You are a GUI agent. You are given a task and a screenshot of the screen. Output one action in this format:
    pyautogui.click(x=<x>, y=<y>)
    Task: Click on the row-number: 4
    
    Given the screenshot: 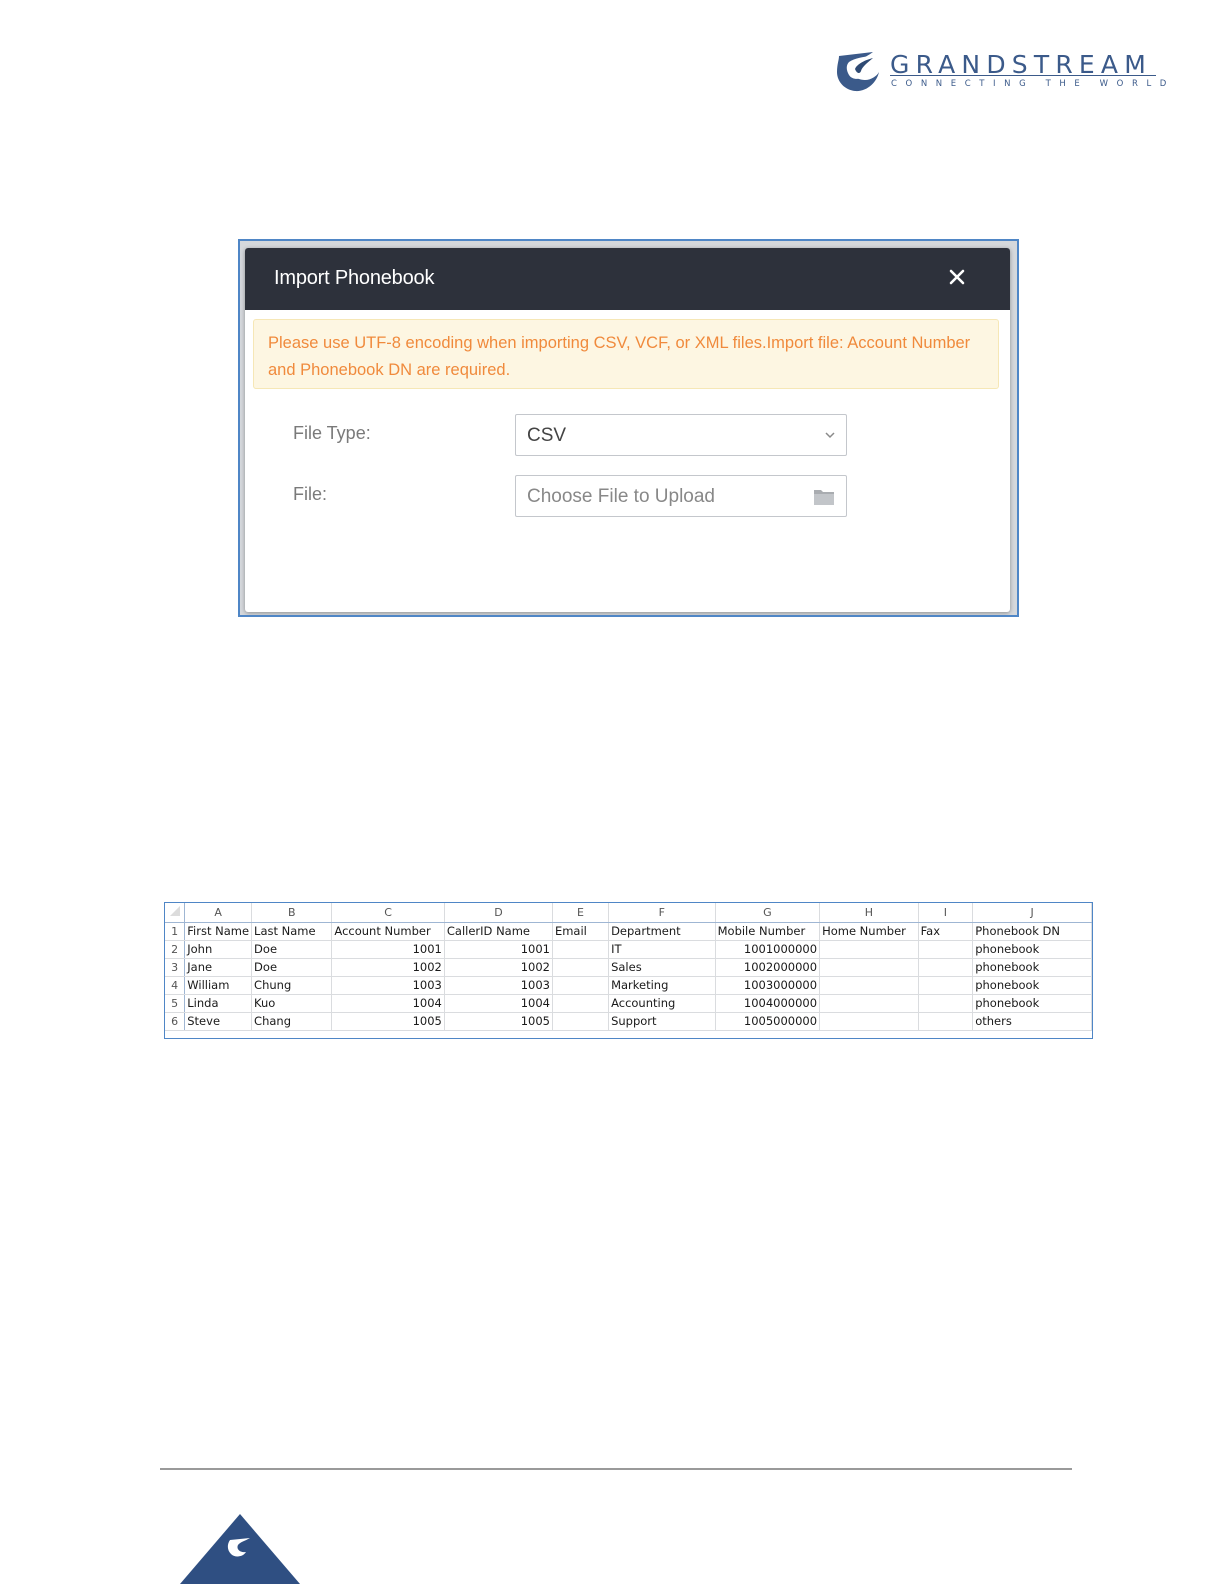 What is the action you would take?
    pyautogui.click(x=175, y=985)
    